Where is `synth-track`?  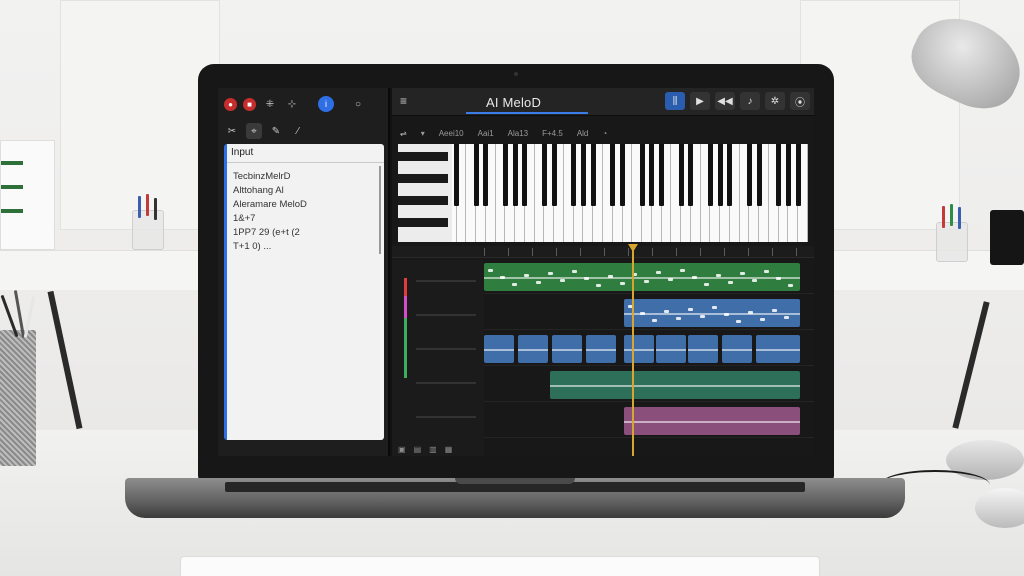 synth-track is located at coordinates (649, 385).